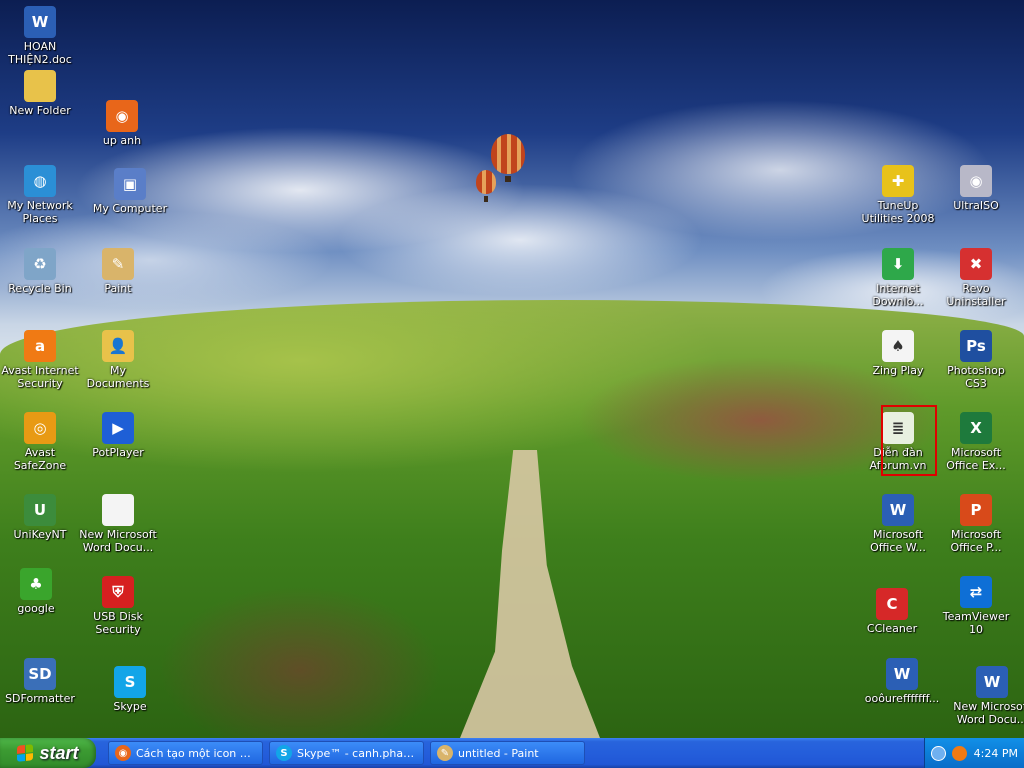 The image size is (1024, 768). I want to click on desktop-icon-my-computer: ▣ My Computer, so click(130, 191).